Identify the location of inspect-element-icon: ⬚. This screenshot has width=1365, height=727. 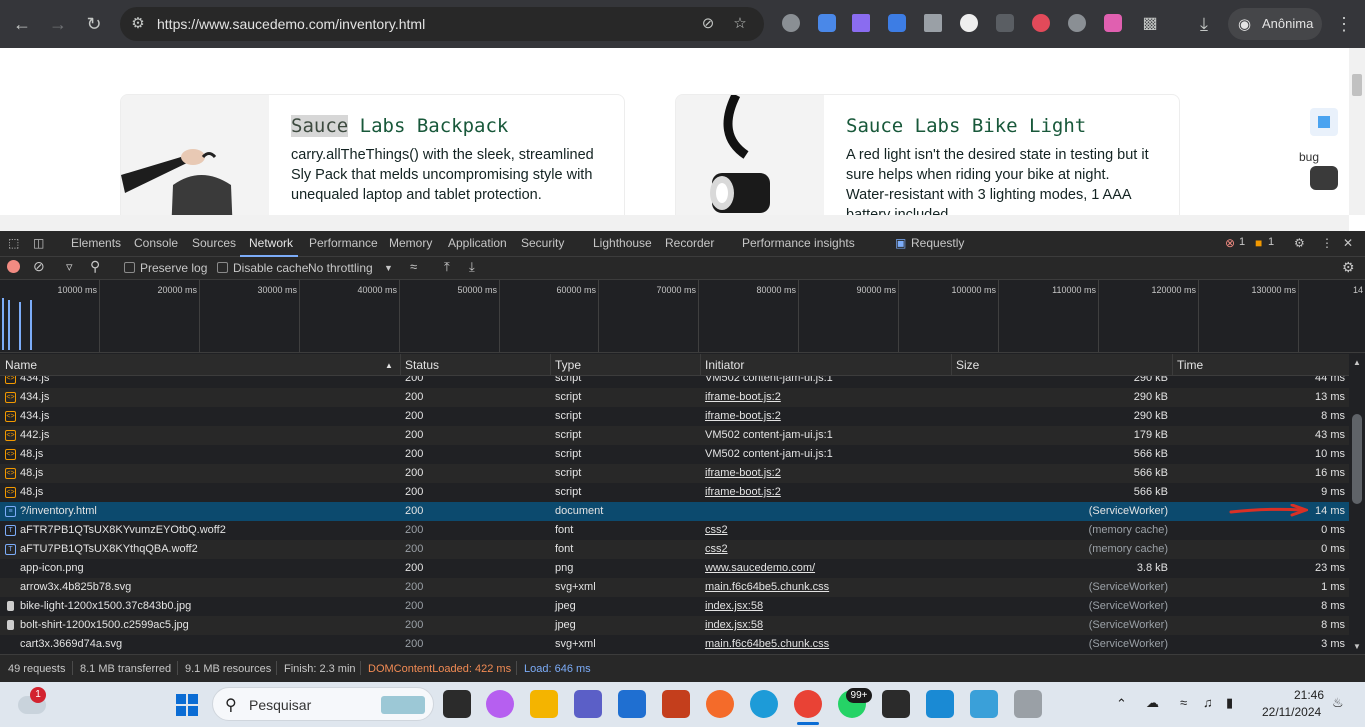
(13, 243).